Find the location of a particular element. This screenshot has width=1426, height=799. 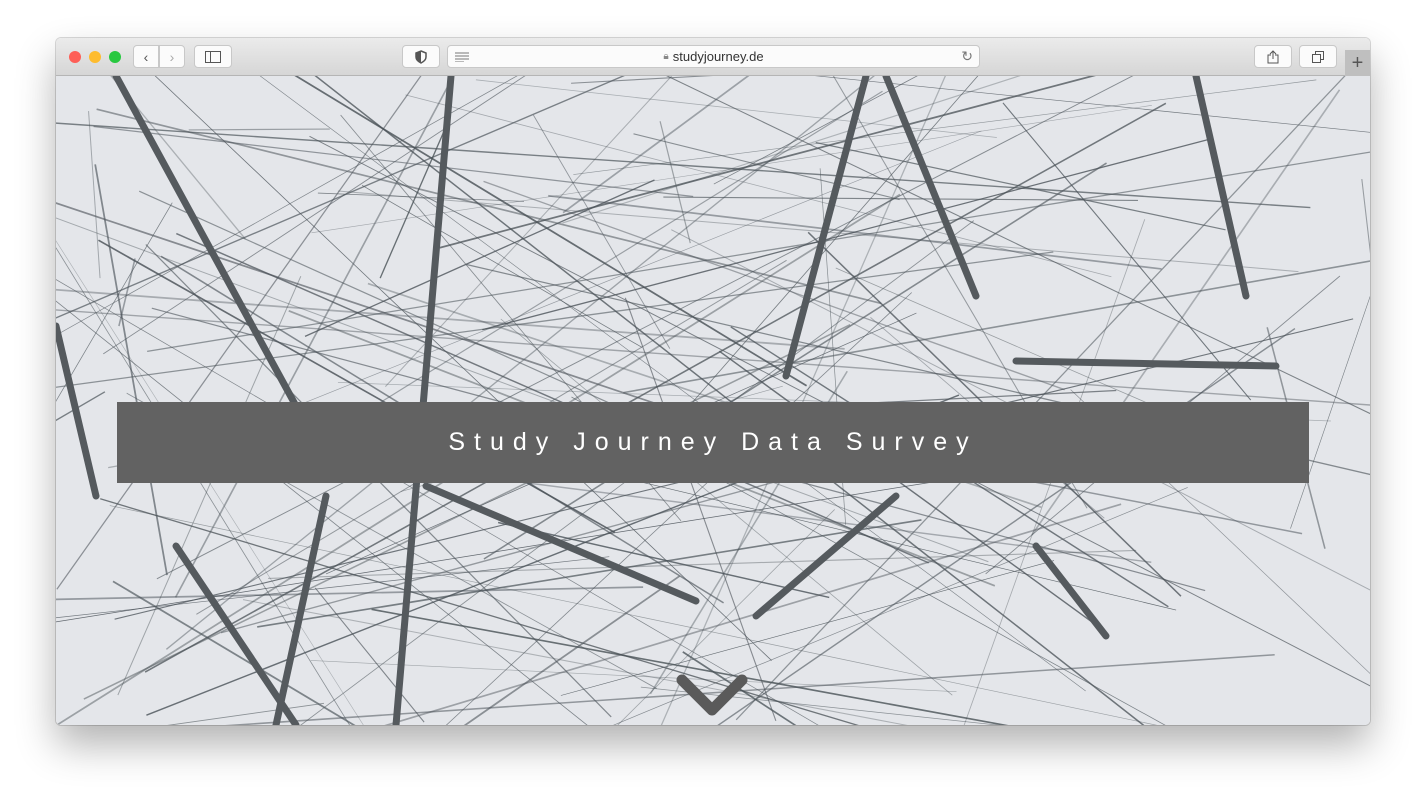

new-tab-button: + is located at coordinates (1357, 63).